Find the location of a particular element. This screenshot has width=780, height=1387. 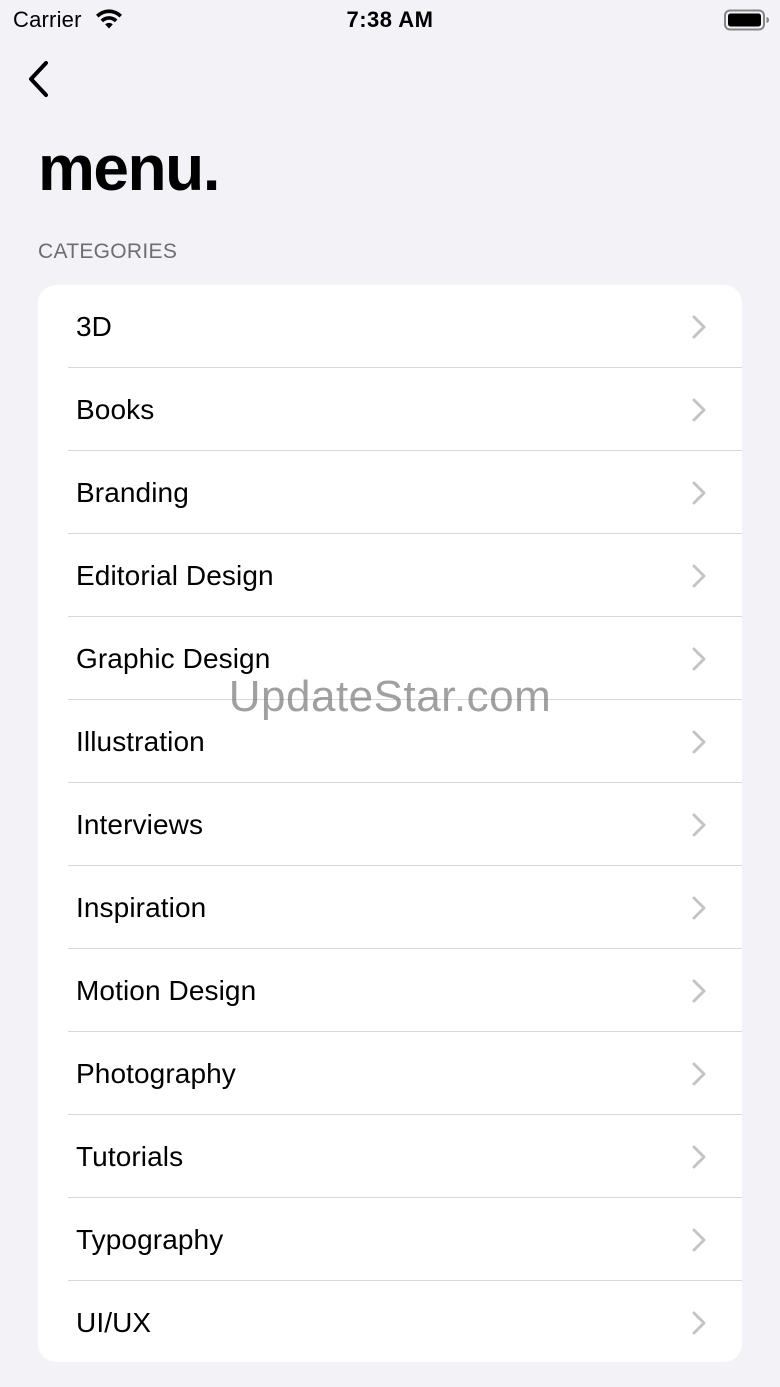

category-label: UI/UX is located at coordinates (114, 1322).